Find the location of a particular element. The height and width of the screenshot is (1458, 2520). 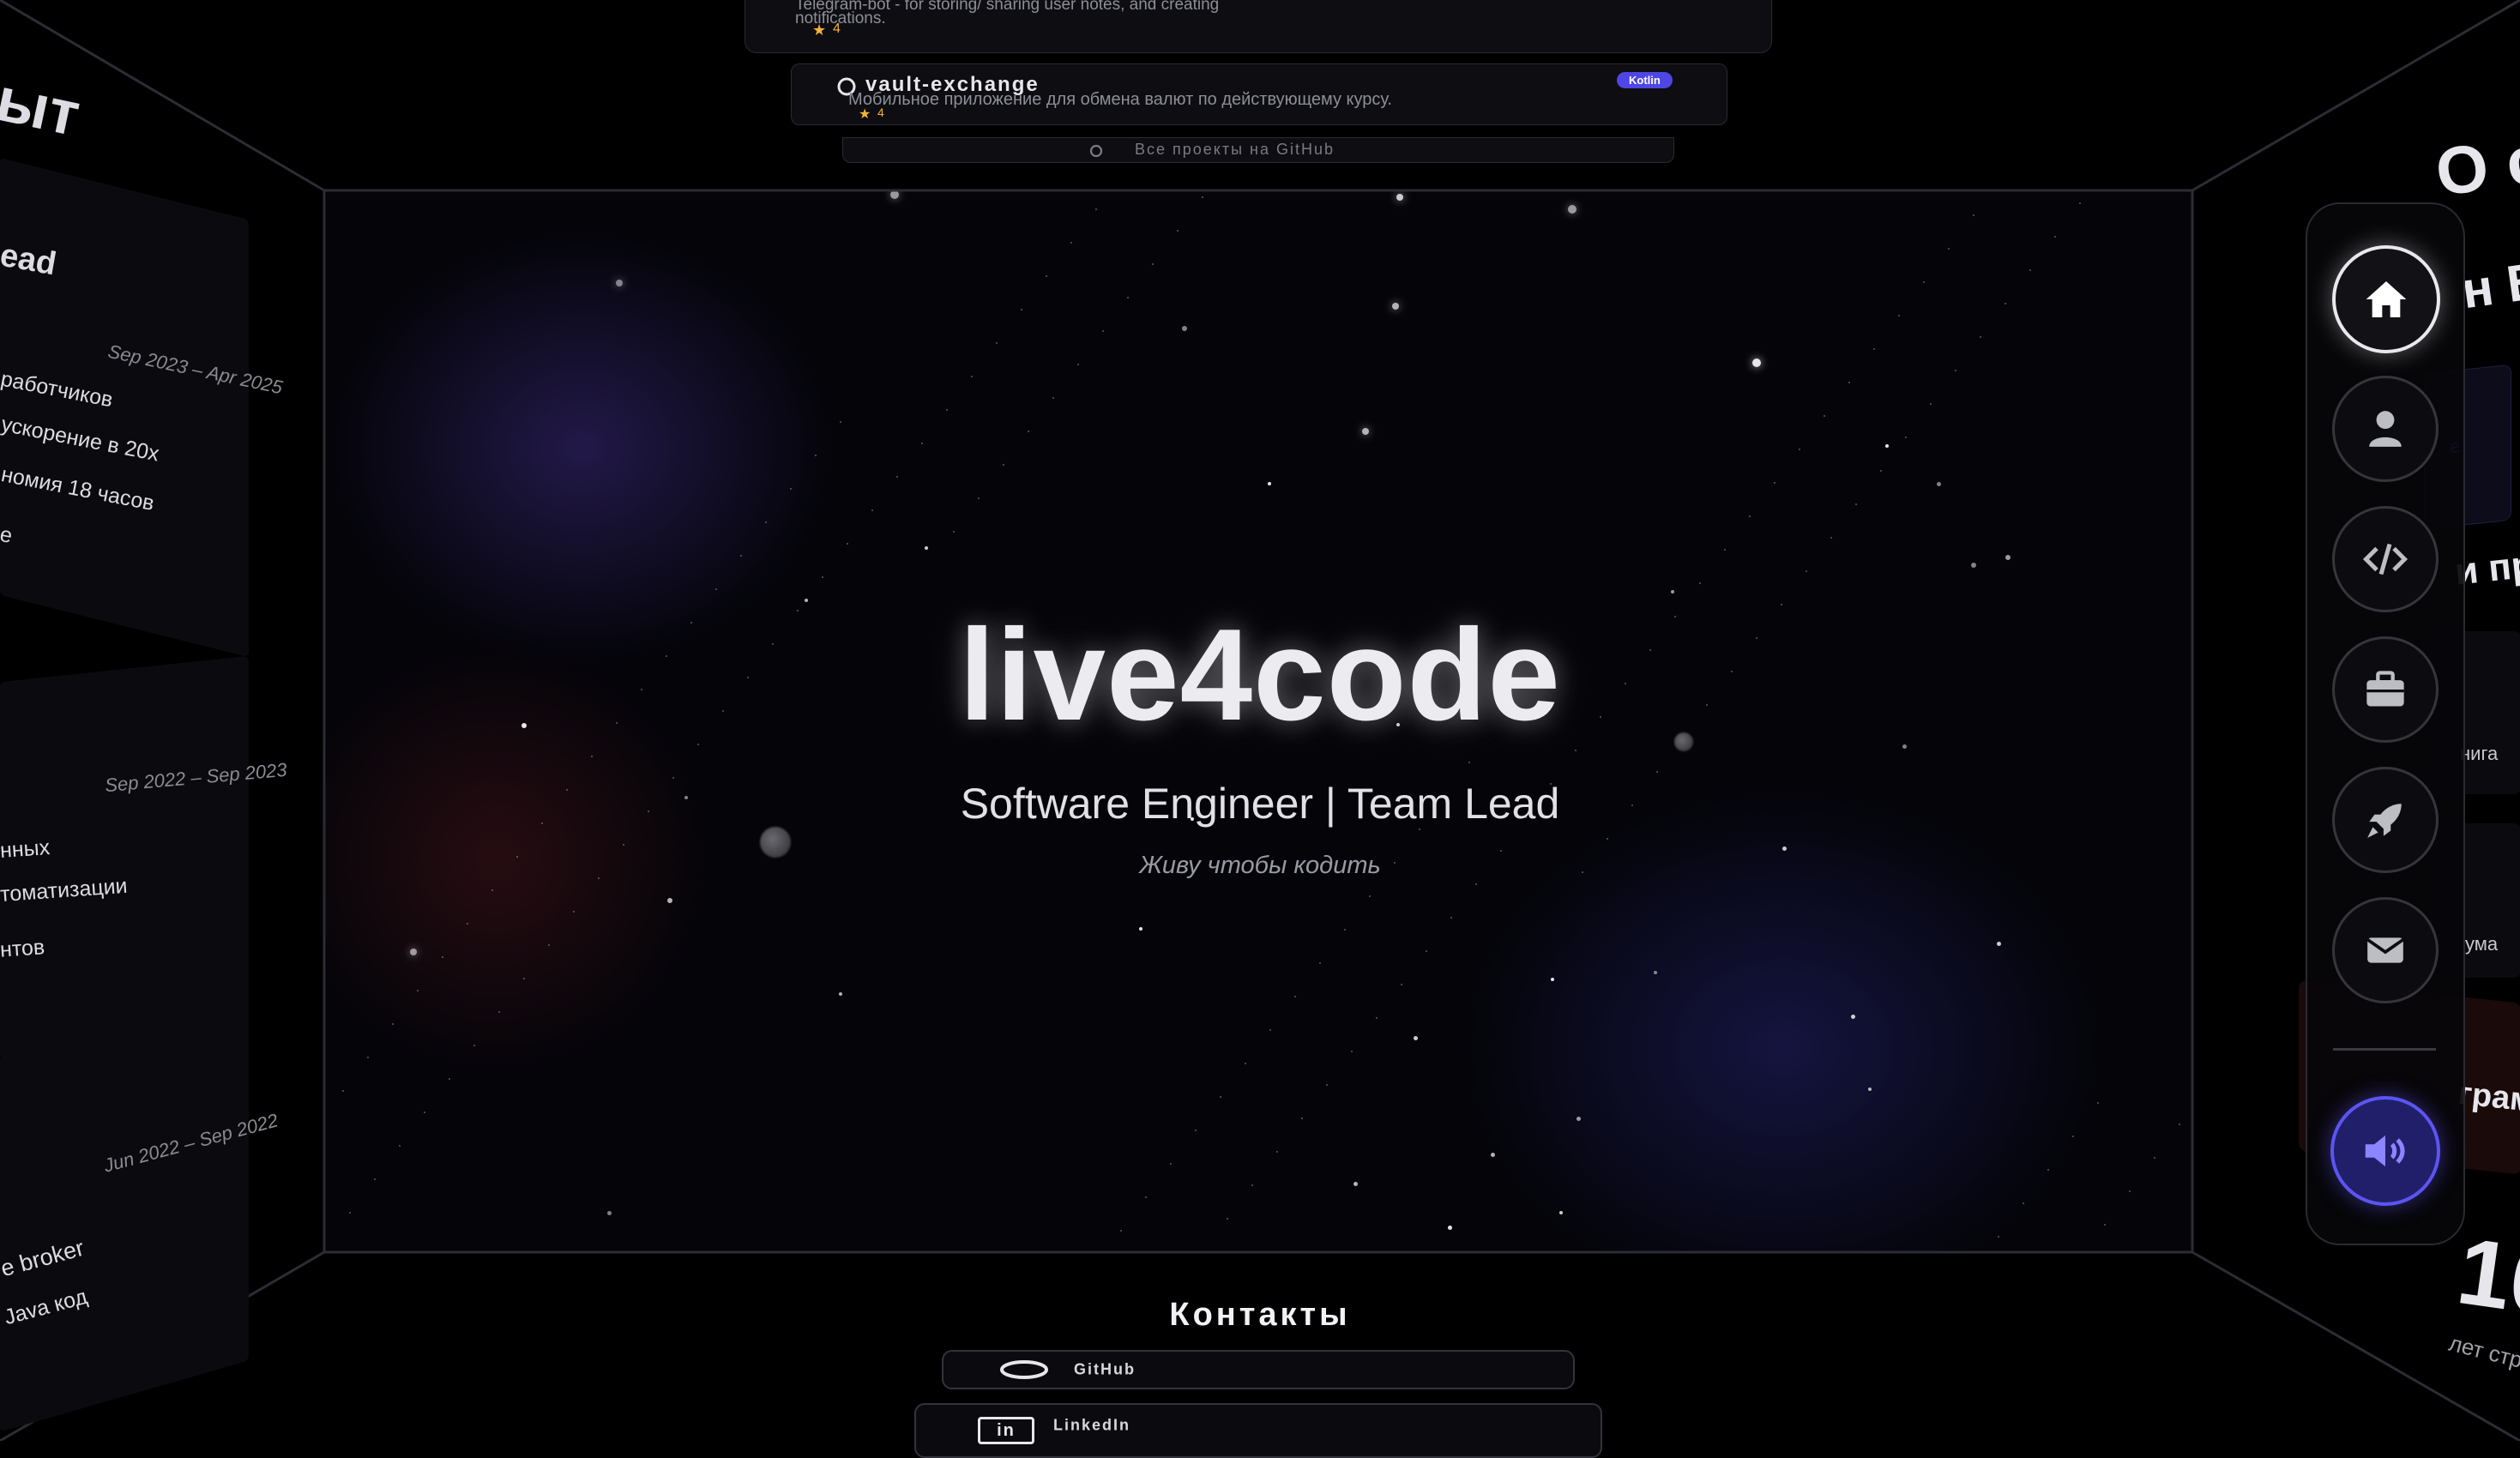

nav-about-button is located at coordinates (2385, 429).